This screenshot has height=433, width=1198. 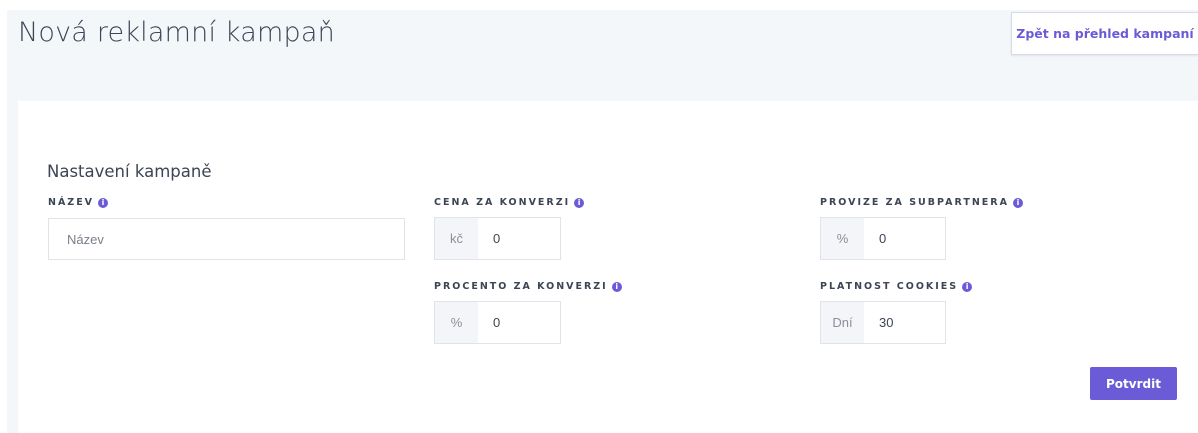 I want to click on cookies-input-group: Dní, so click(x=883, y=322).